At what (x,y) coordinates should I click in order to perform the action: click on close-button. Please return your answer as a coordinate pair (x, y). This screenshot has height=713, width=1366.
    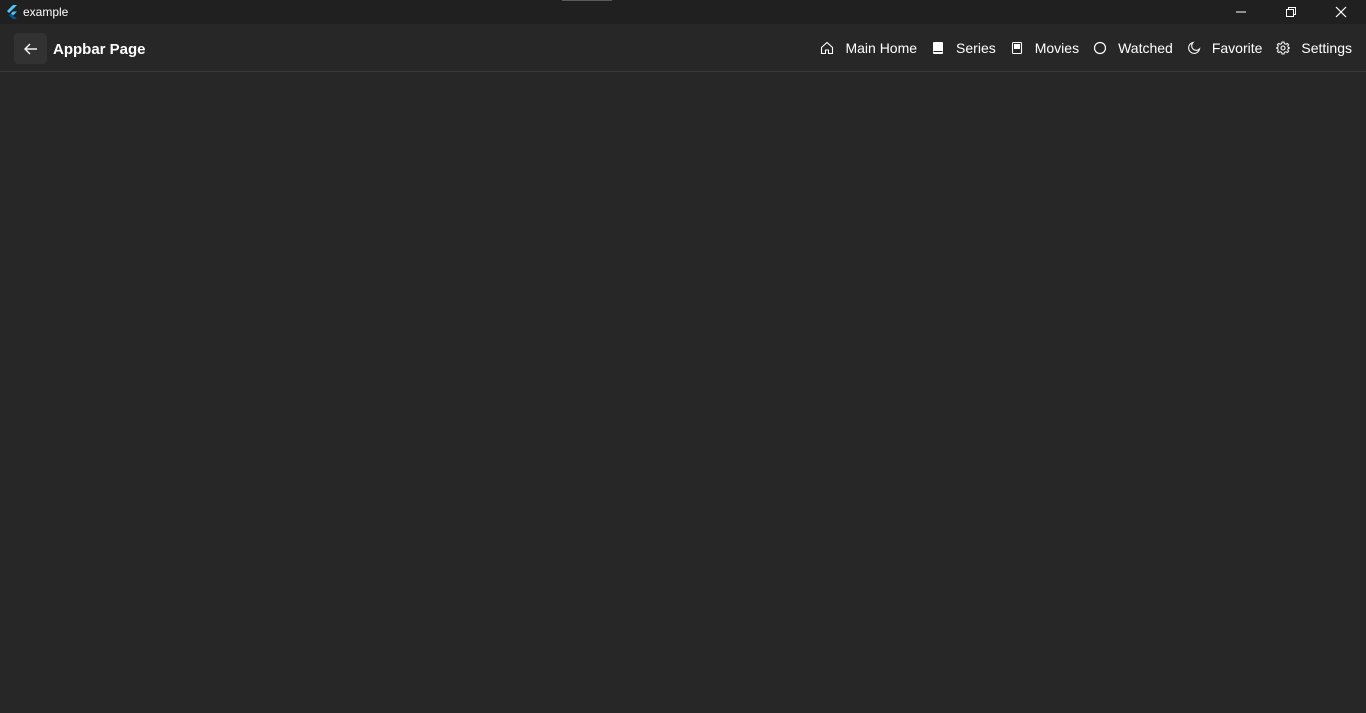
    Looking at the image, I should click on (1341, 12).